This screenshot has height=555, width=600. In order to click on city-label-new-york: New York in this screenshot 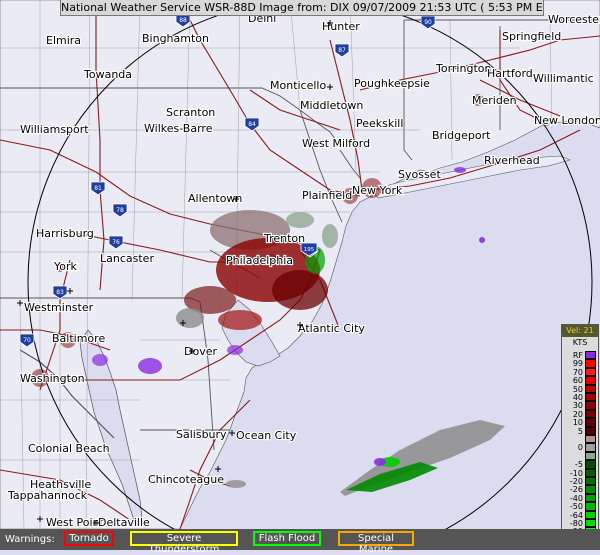, I will do `click(377, 190)`.